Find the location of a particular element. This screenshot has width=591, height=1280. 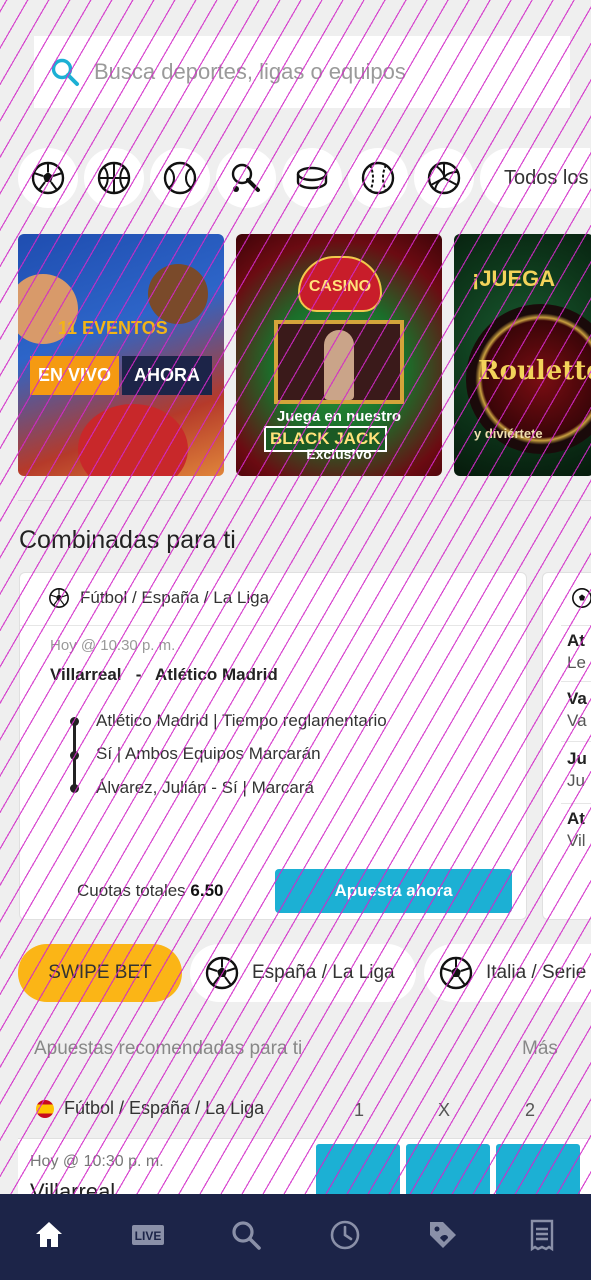

roulette-heading: ¡JUEGA is located at coordinates (514, 278).